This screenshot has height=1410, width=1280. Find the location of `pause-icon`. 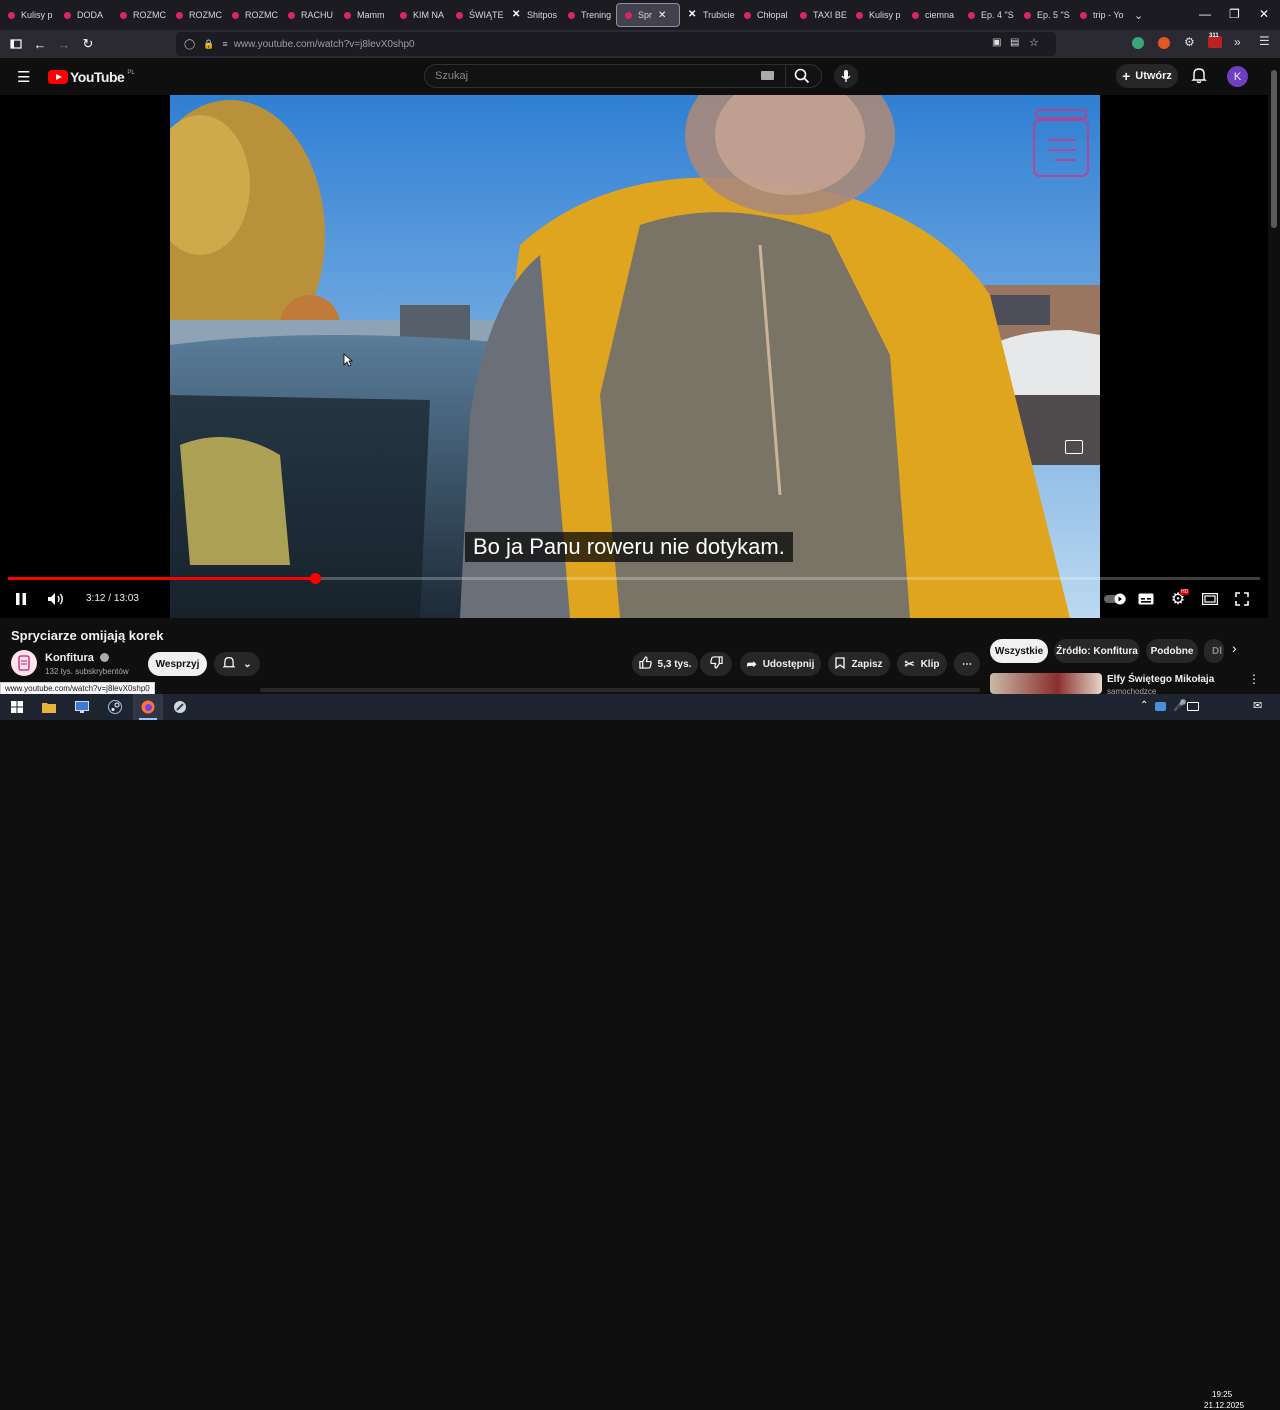

pause-icon is located at coordinates (21, 599).